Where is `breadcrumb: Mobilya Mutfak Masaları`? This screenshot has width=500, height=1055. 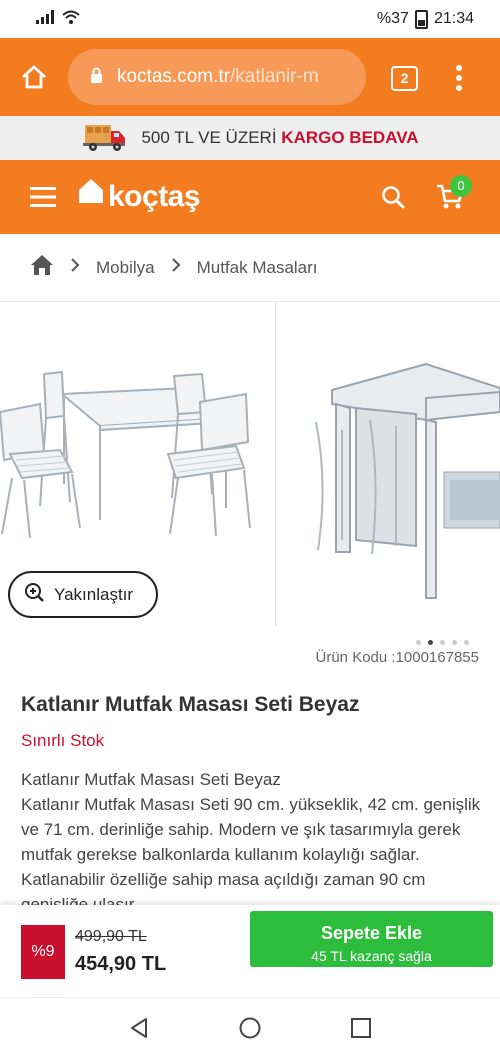 breadcrumb: Mobilya Mutfak Masaları is located at coordinates (250, 268).